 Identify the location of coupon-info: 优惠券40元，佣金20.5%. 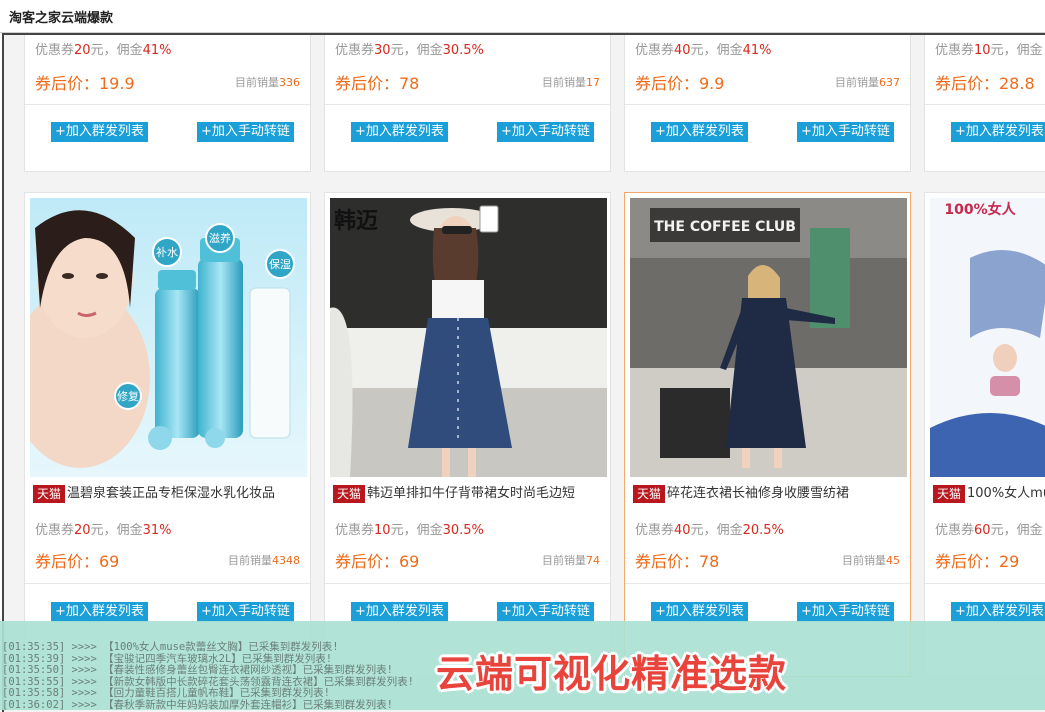
(709, 530).